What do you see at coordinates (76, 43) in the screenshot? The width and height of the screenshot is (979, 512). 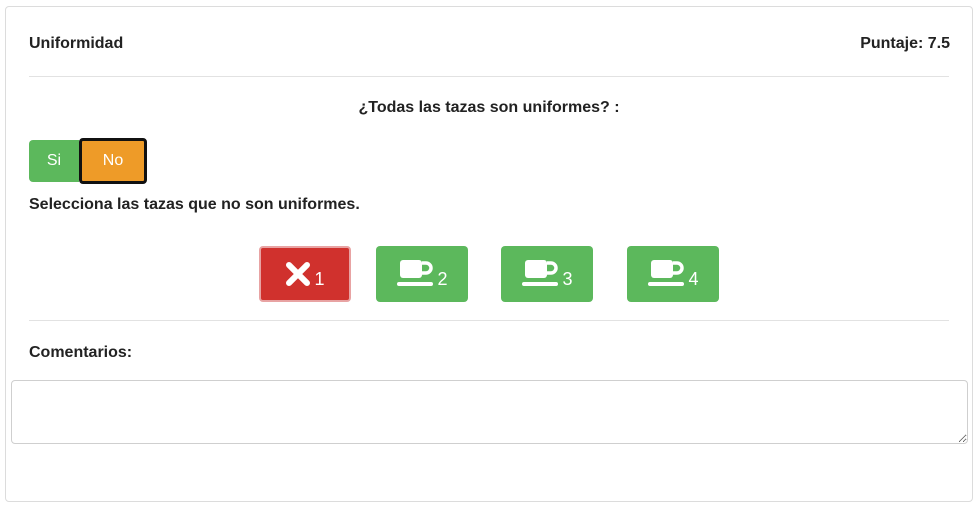 I see `section-title: Uniformidad` at bounding box center [76, 43].